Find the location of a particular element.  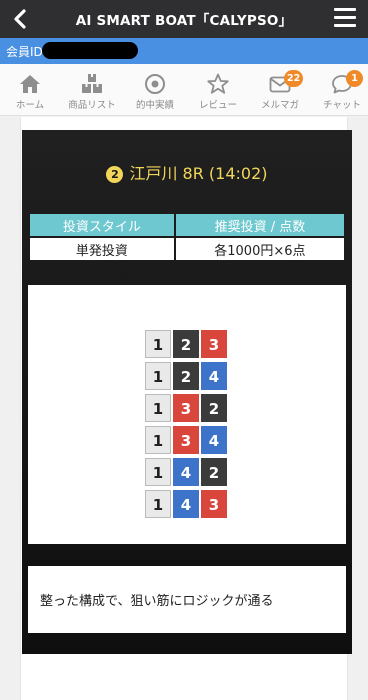

race-number-badge: 2 is located at coordinates (115, 174).